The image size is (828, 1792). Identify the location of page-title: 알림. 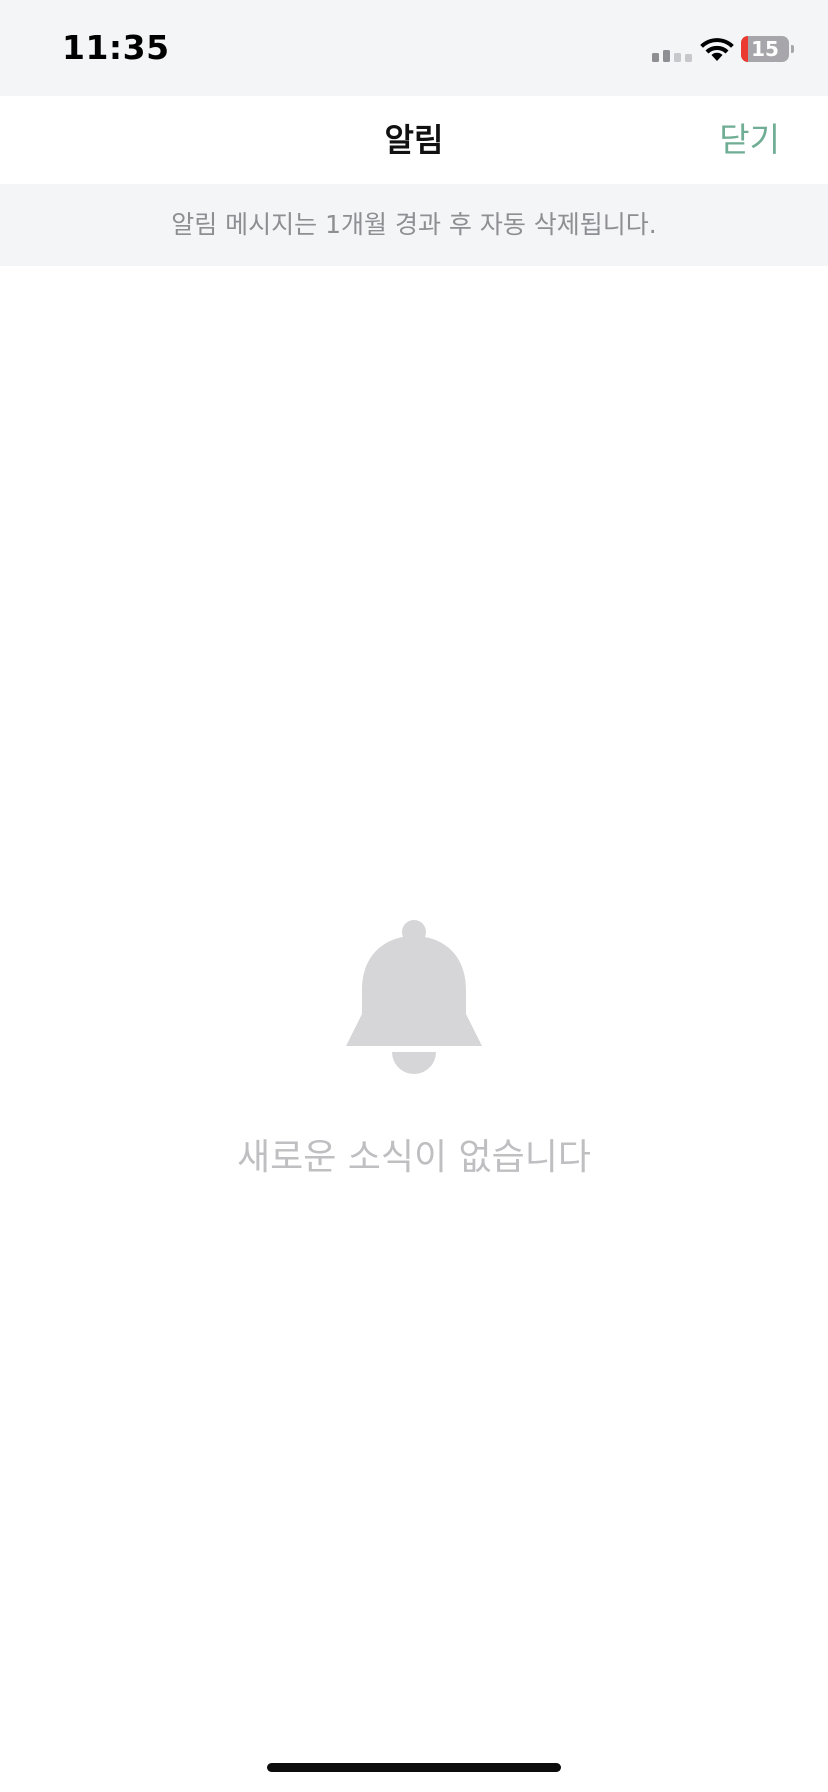
(414, 140).